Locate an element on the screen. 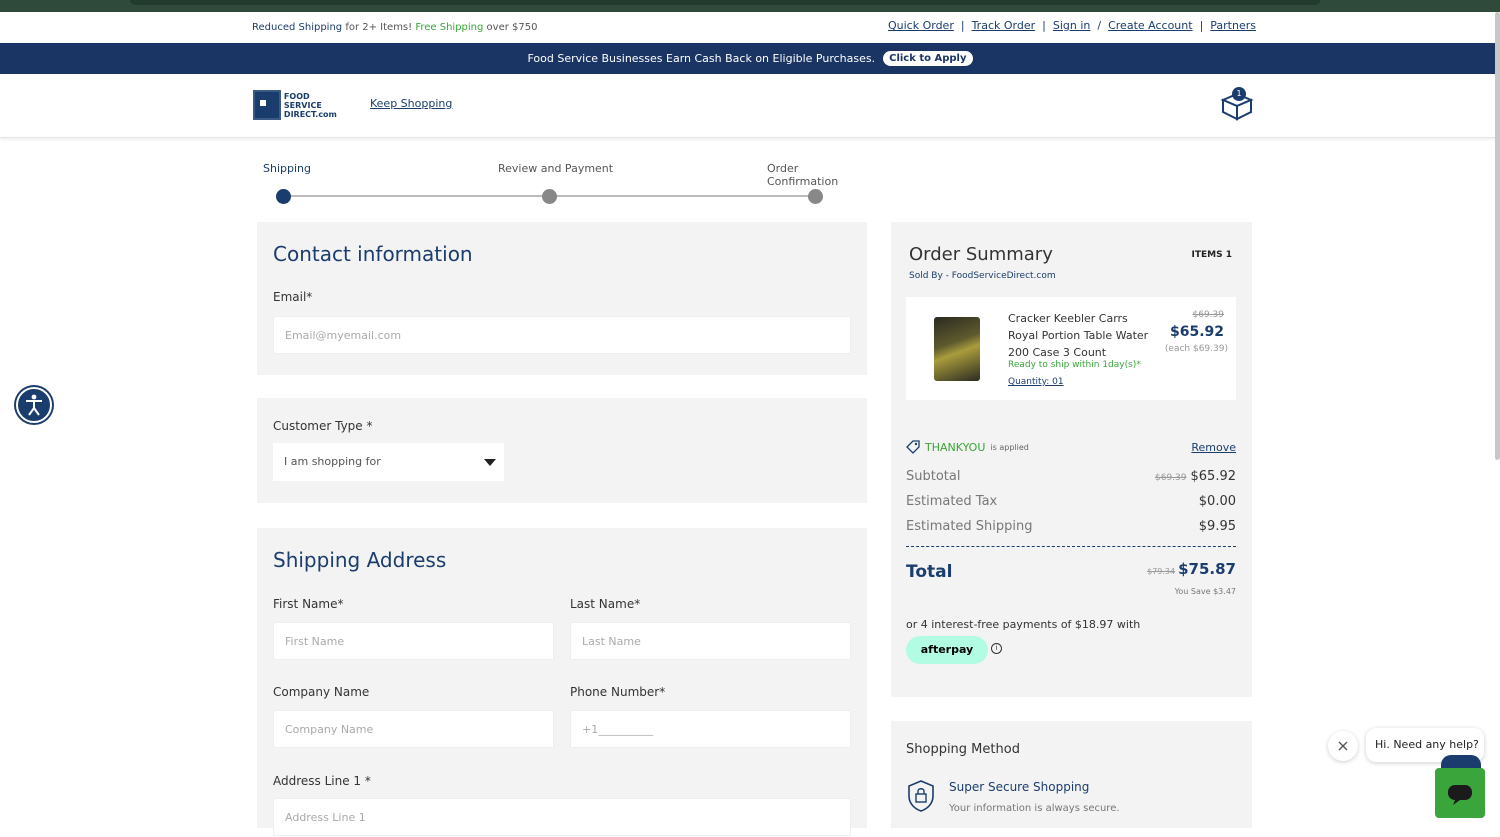 The width and height of the screenshot is (1500, 837). site-logo: FOOD SERVICE DIRECT.com is located at coordinates (299, 105).